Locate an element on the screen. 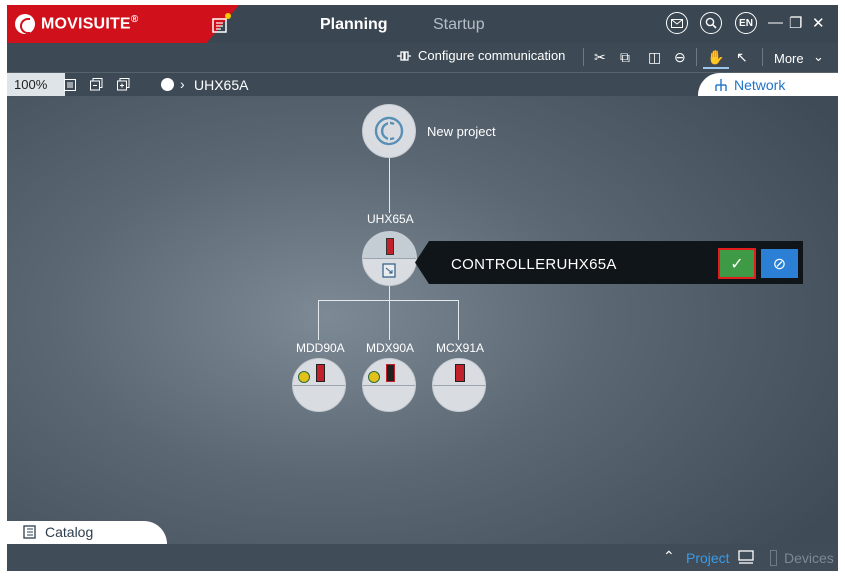 The height and width of the screenshot is (578, 845). brand-area: MOVISUITE® is located at coordinates (123, 24).